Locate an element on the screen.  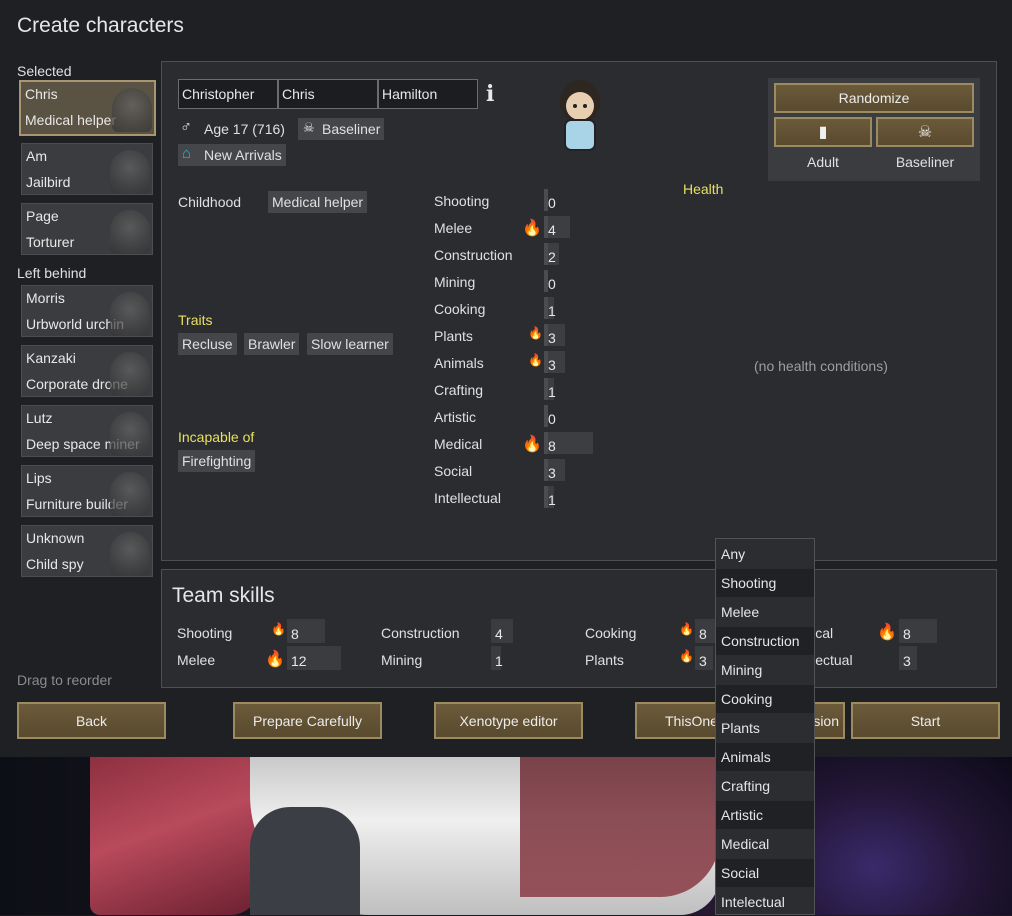
team-skill-name: Construction is located at coordinates (420, 633).